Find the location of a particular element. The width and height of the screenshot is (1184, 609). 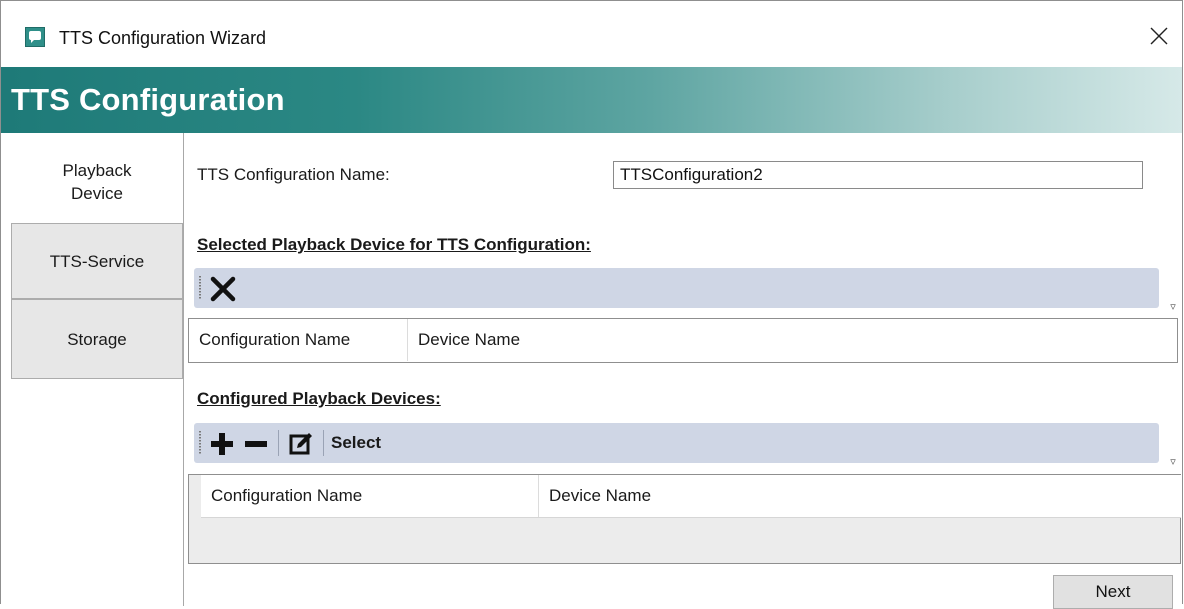

window-title: TTS Configuration Wizard is located at coordinates (163, 38).